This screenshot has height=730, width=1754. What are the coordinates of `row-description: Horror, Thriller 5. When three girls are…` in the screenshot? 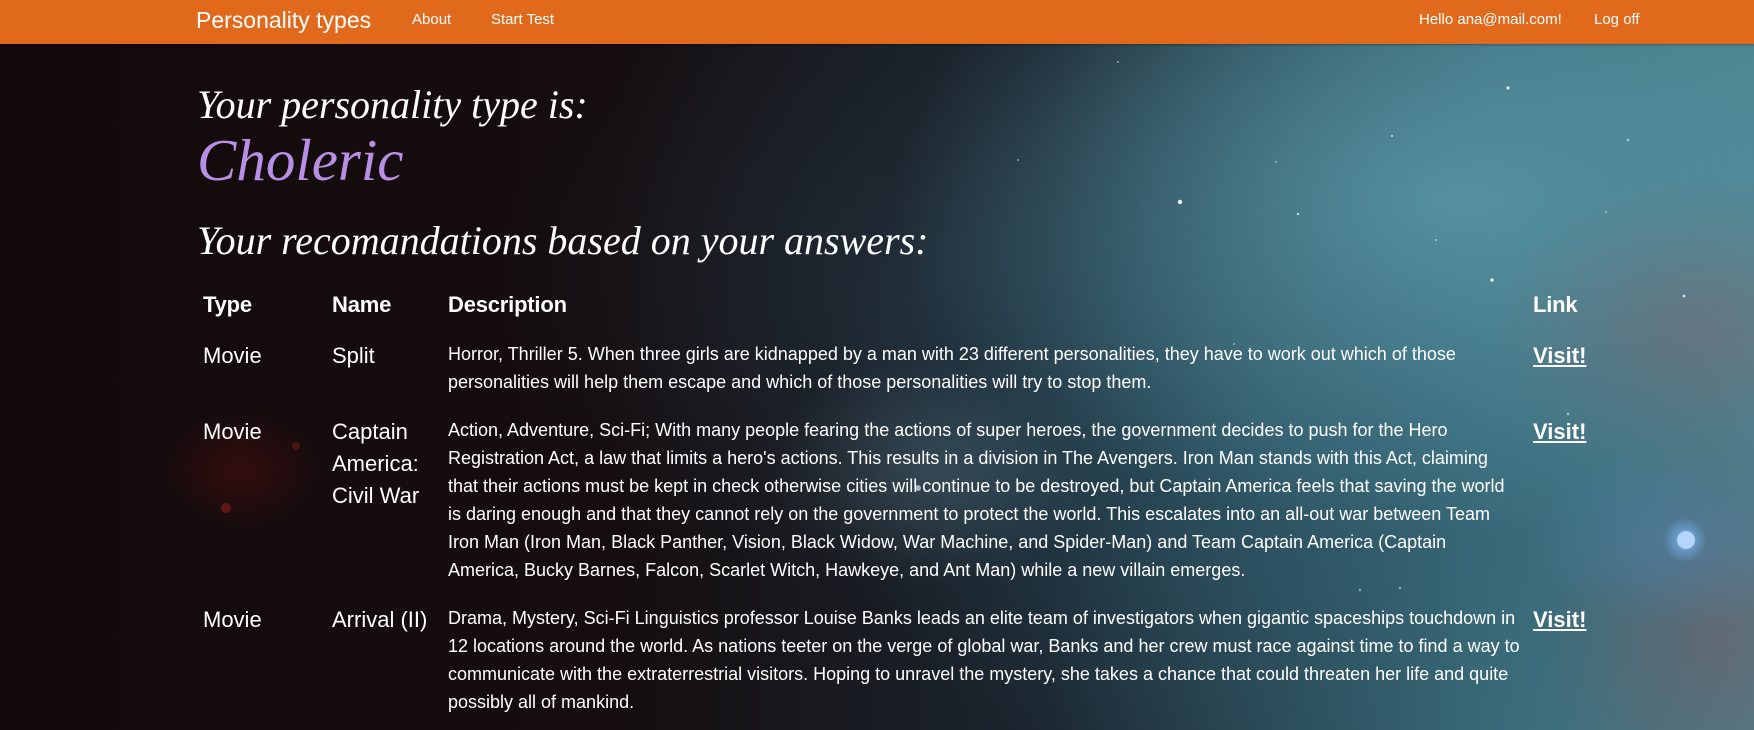 It's located at (952, 368).